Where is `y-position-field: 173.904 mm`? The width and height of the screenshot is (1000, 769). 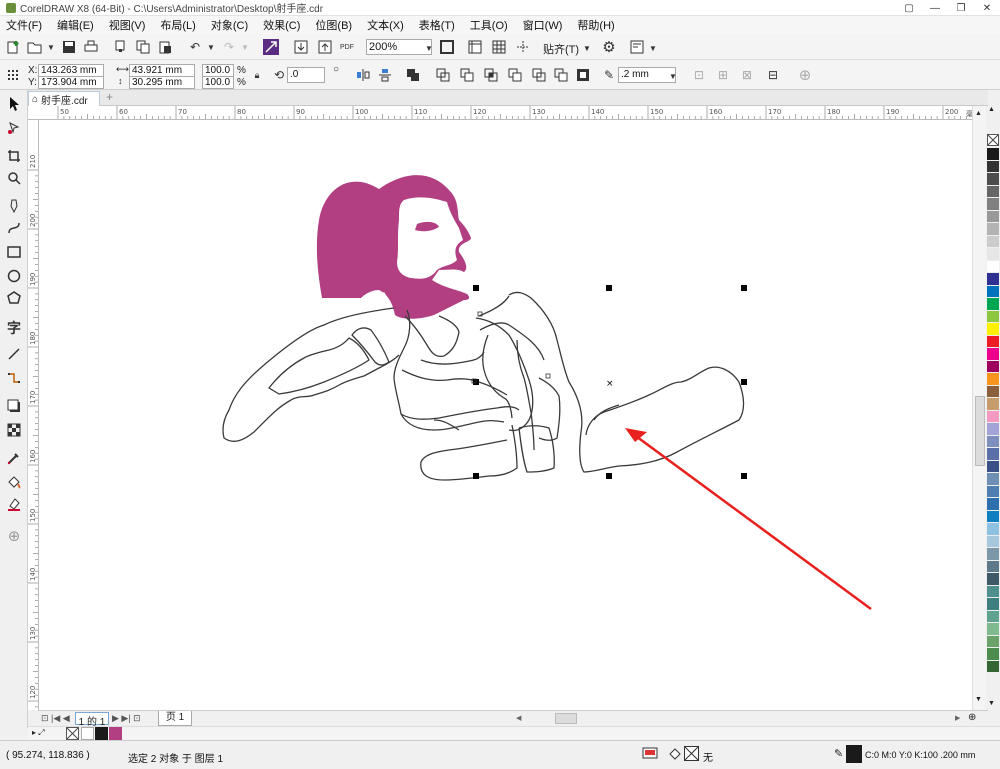
y-position-field: 173.904 mm is located at coordinates (71, 82).